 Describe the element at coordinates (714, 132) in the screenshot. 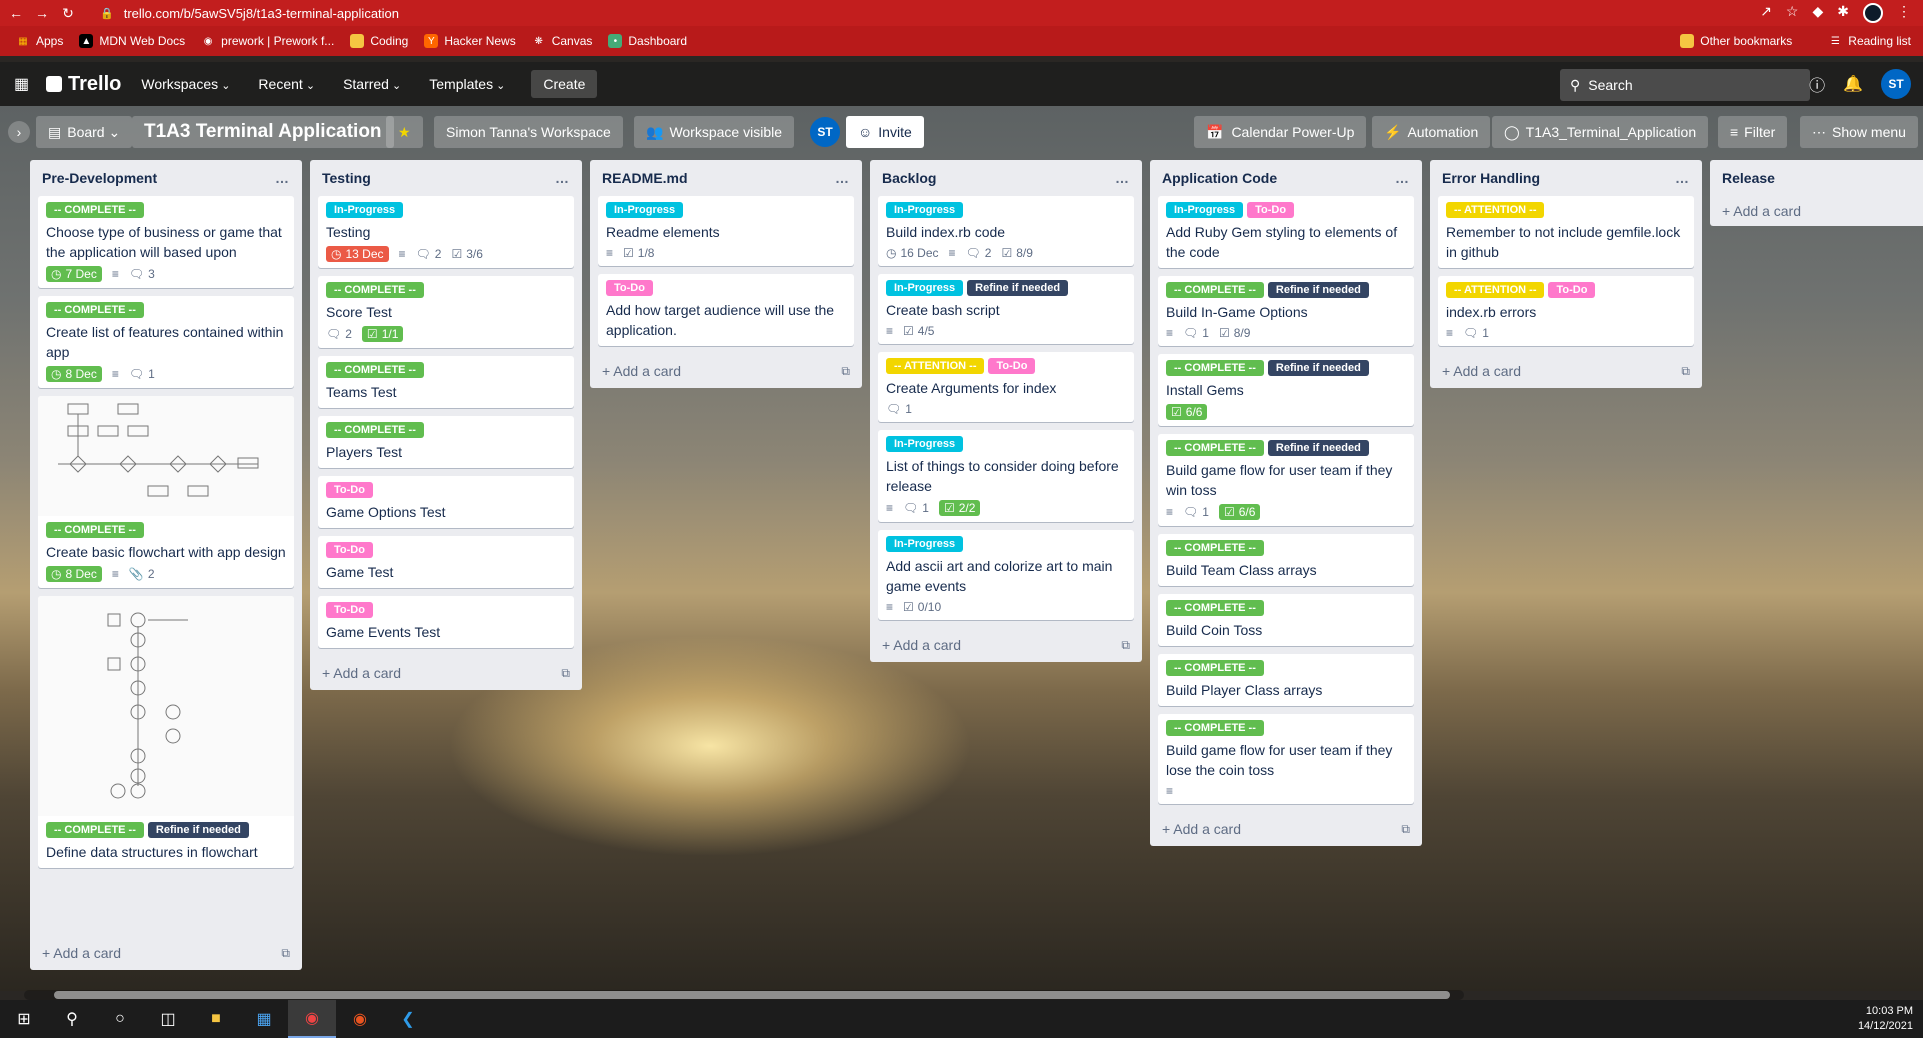

I see `visibility-button: 👥 Workspace visible` at that location.